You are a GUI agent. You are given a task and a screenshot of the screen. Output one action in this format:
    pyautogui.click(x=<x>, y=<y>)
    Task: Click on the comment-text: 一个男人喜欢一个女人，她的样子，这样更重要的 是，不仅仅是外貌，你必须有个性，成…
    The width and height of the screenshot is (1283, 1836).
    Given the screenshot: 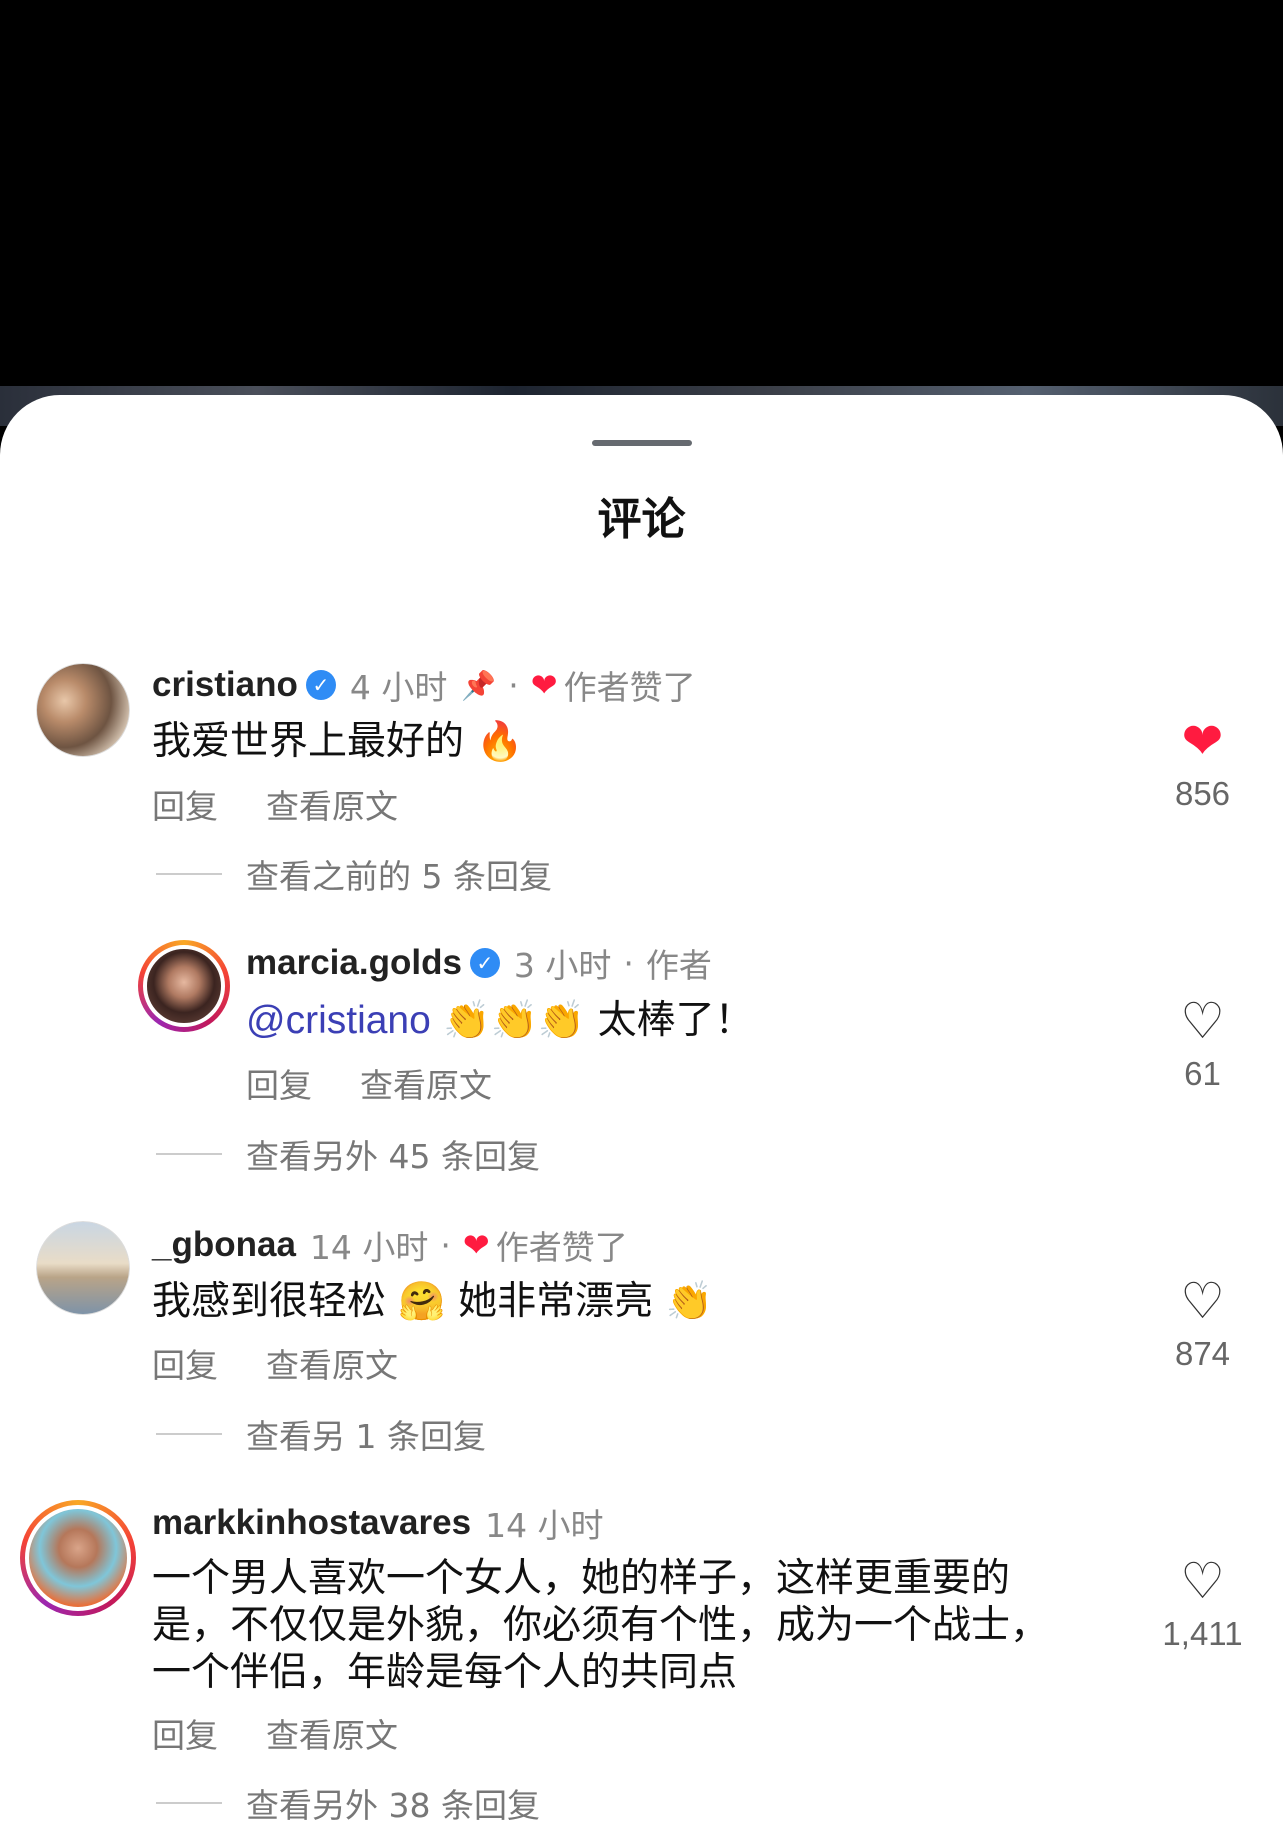 What is the action you would take?
    pyautogui.click(x=600, y=1625)
    